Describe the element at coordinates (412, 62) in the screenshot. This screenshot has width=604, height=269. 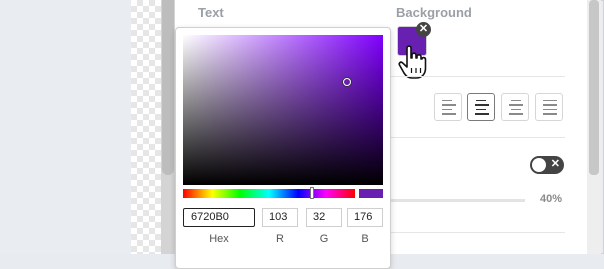
I see `hand-pointer-icon` at that location.